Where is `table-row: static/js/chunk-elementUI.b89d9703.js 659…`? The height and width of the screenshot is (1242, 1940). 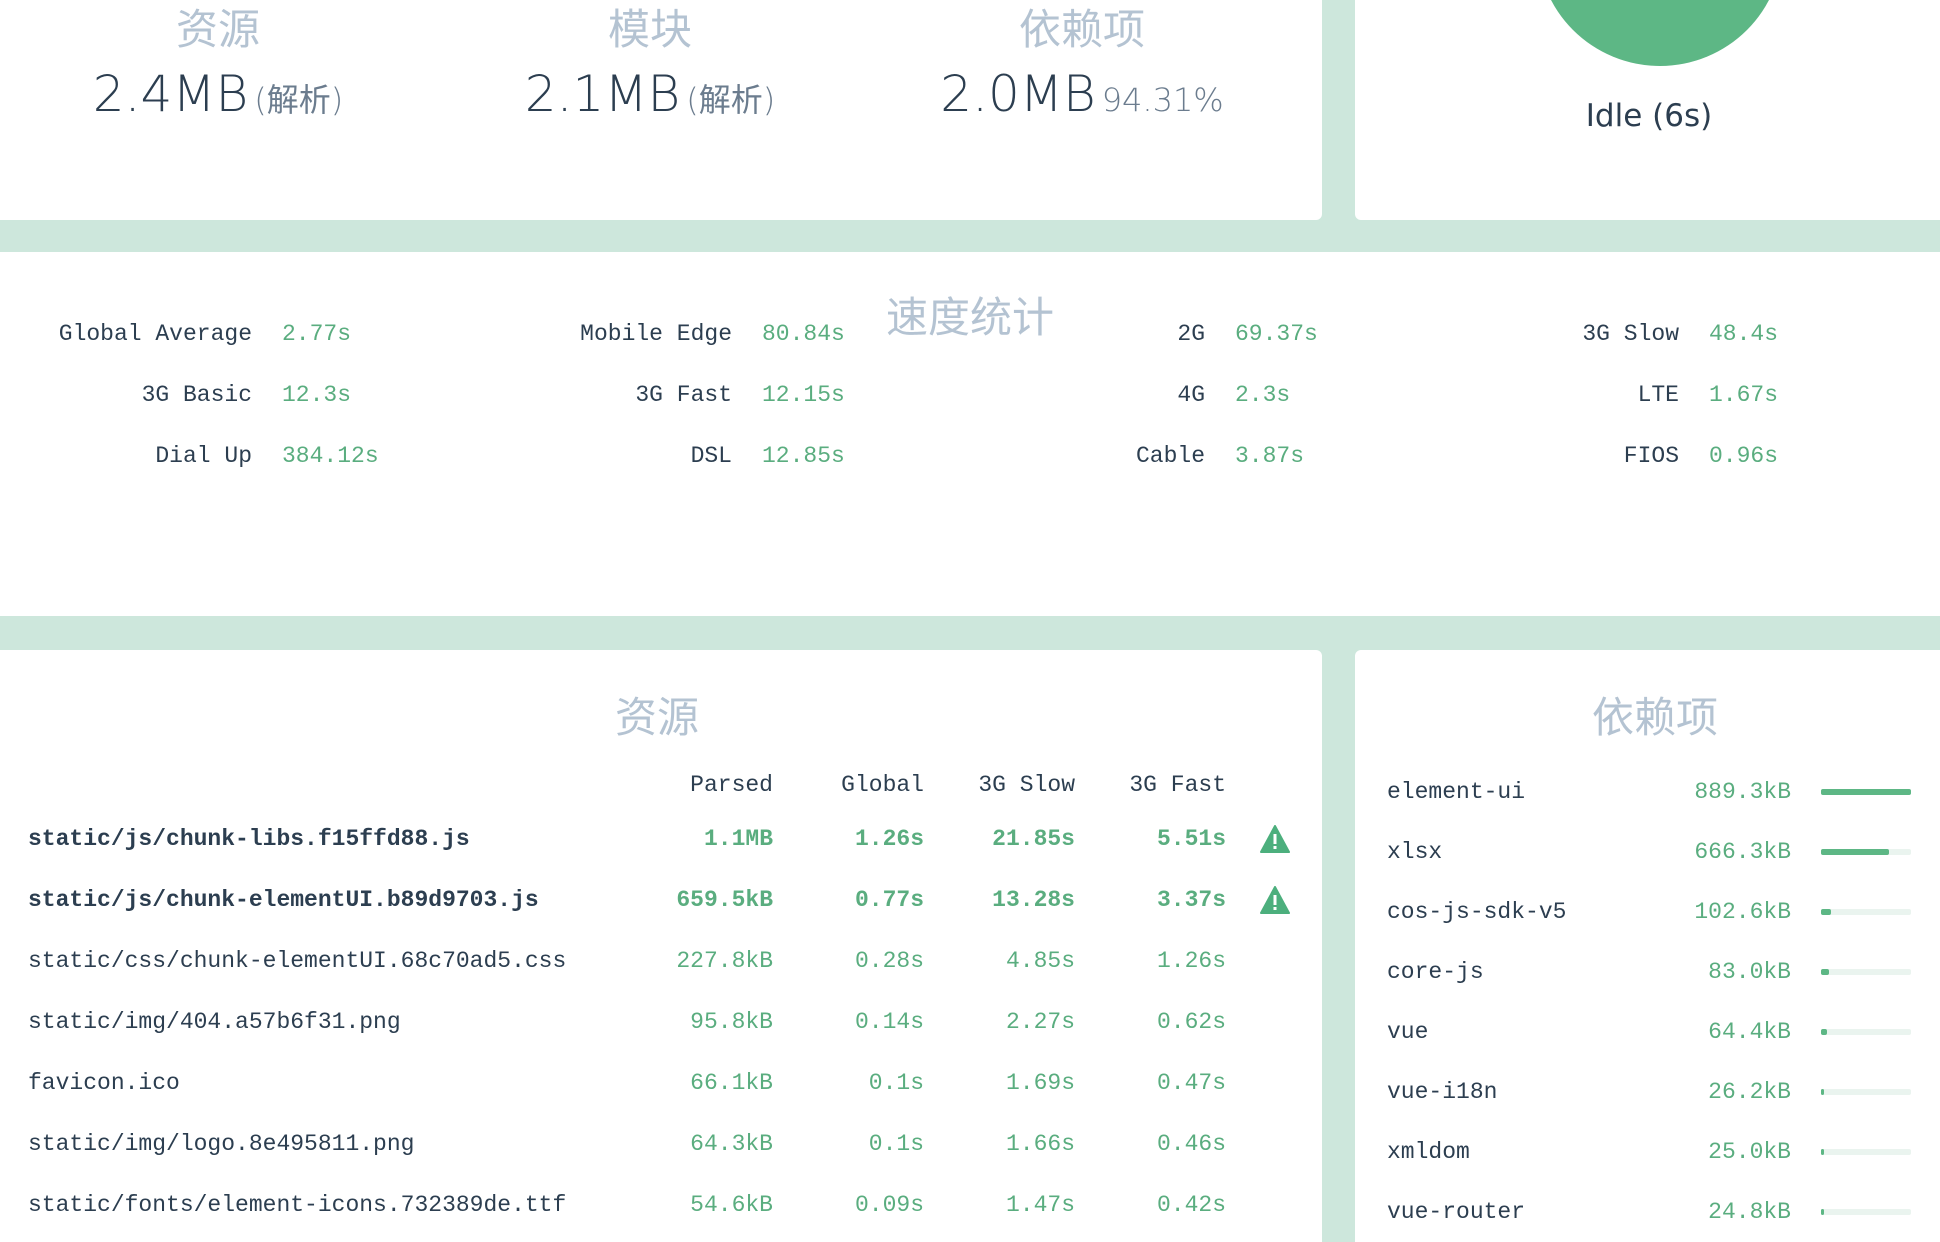 table-row: static/js/chunk-elementUI.b89d9703.js 659… is located at coordinates (661, 900).